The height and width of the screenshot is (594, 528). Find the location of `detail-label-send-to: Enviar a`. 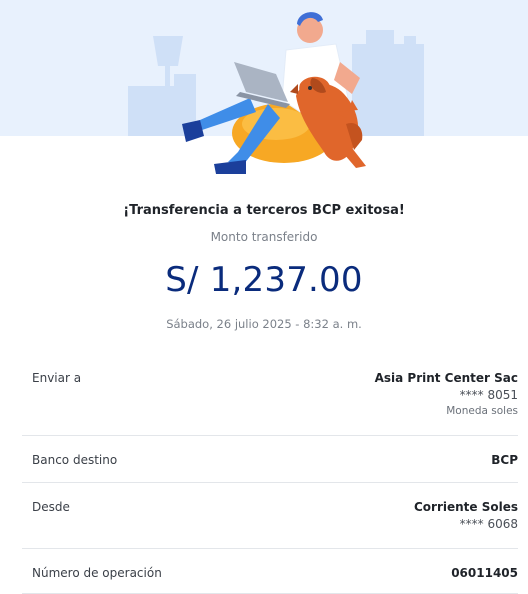

detail-label-send-to: Enviar a is located at coordinates (57, 378).